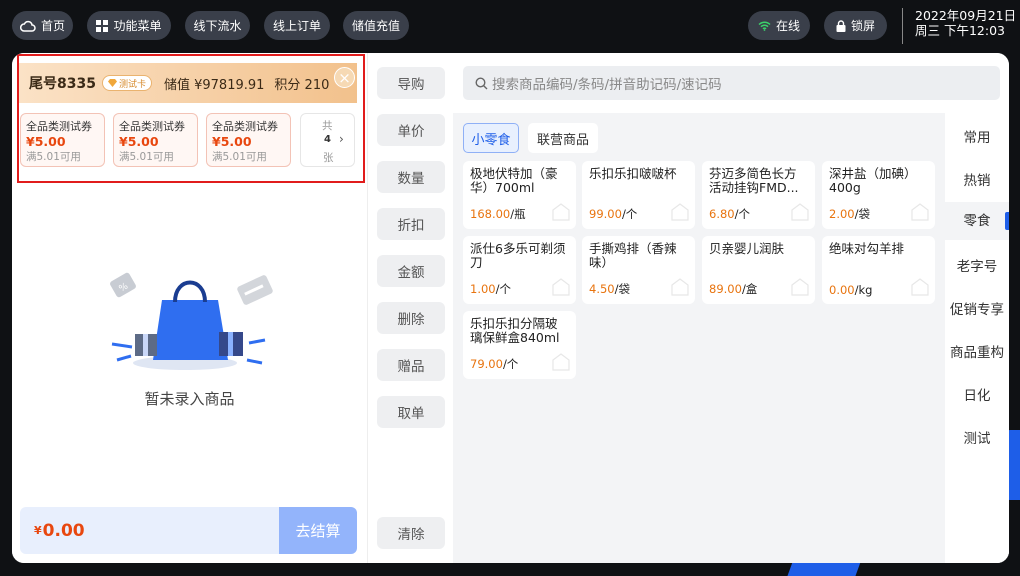 The height and width of the screenshot is (576, 1020). Describe the element at coordinates (607, 85) in the screenshot. I see `search-placeholder: 搜索商品编码/条码/拼音助记码/速记码` at that location.